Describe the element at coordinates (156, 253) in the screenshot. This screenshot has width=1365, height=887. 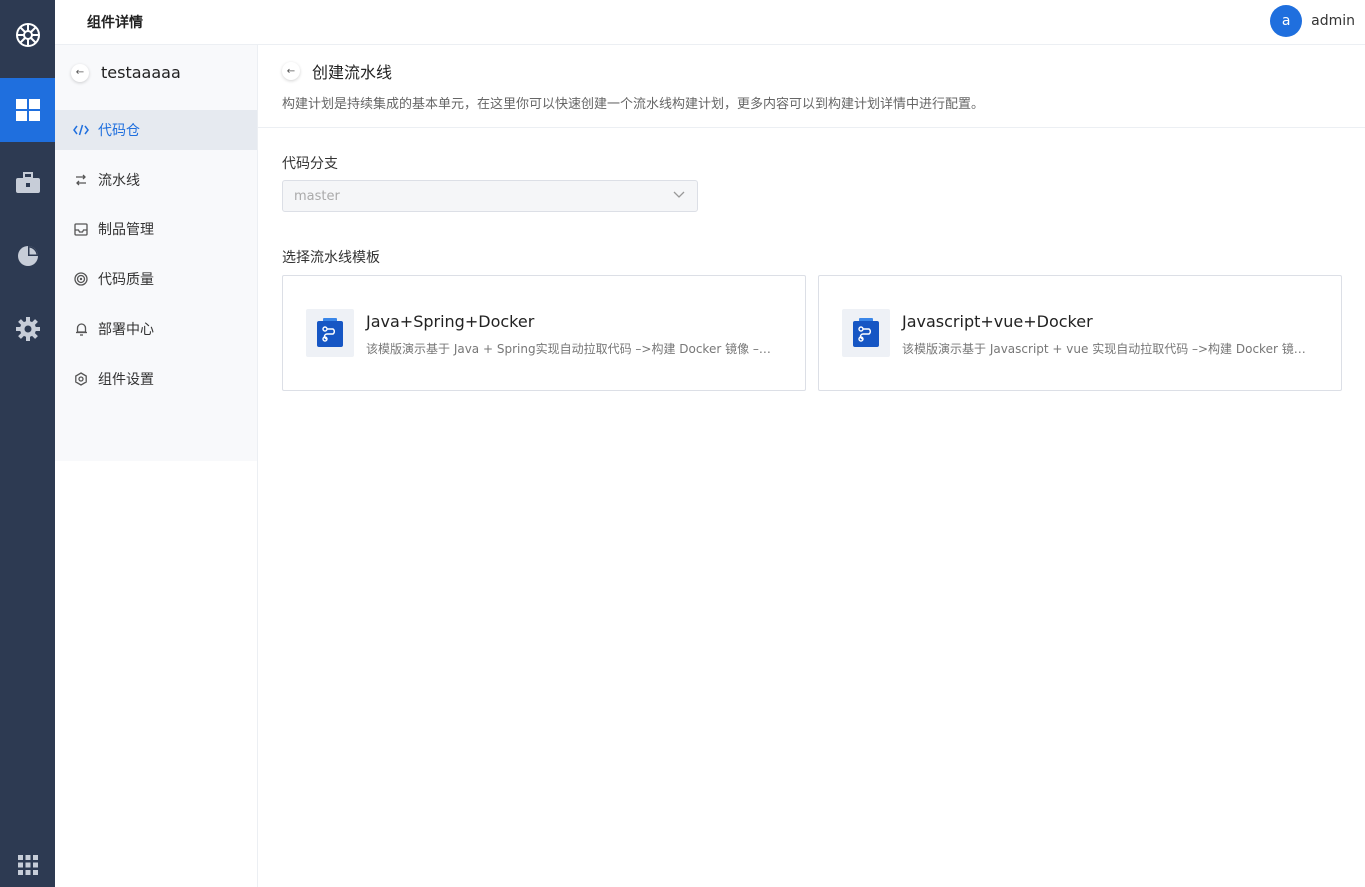
I see `component-sidebar: ← testaaaaa 代码仓 流水线 制品管理 代码质量 部署中心 组件设置` at that location.